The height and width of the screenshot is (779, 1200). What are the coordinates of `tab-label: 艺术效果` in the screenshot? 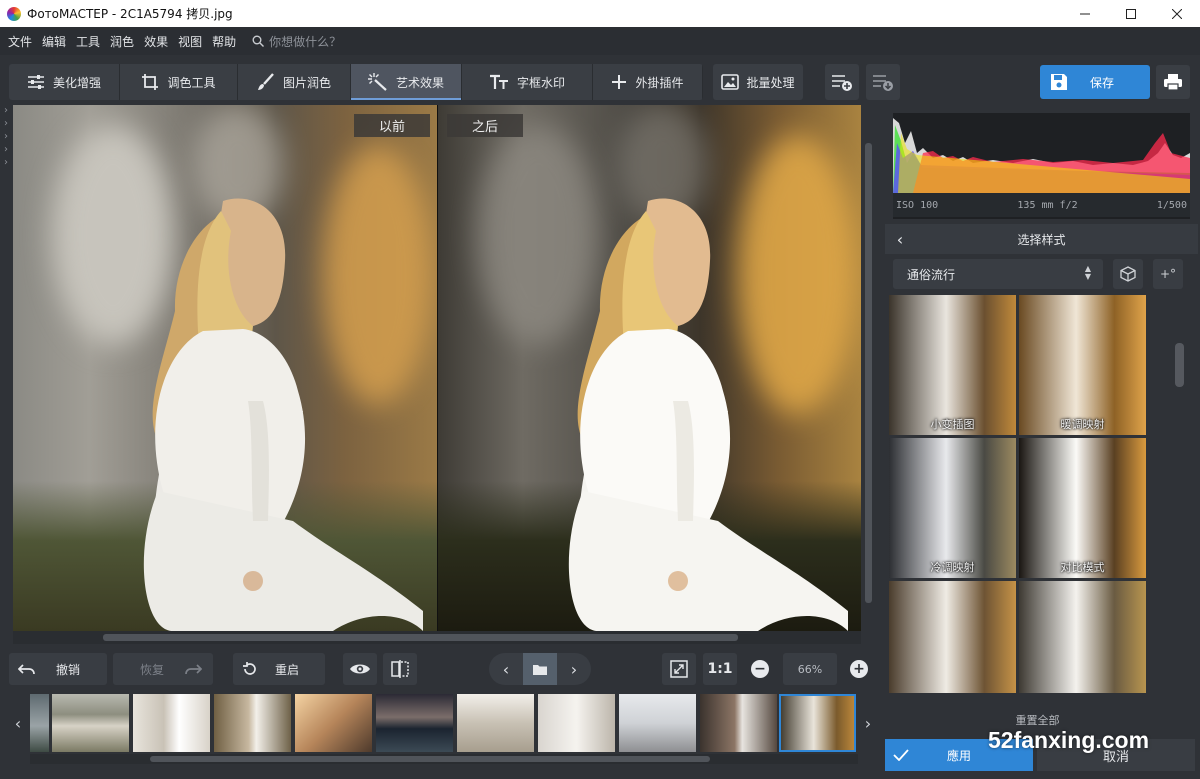 It's located at (419, 82).